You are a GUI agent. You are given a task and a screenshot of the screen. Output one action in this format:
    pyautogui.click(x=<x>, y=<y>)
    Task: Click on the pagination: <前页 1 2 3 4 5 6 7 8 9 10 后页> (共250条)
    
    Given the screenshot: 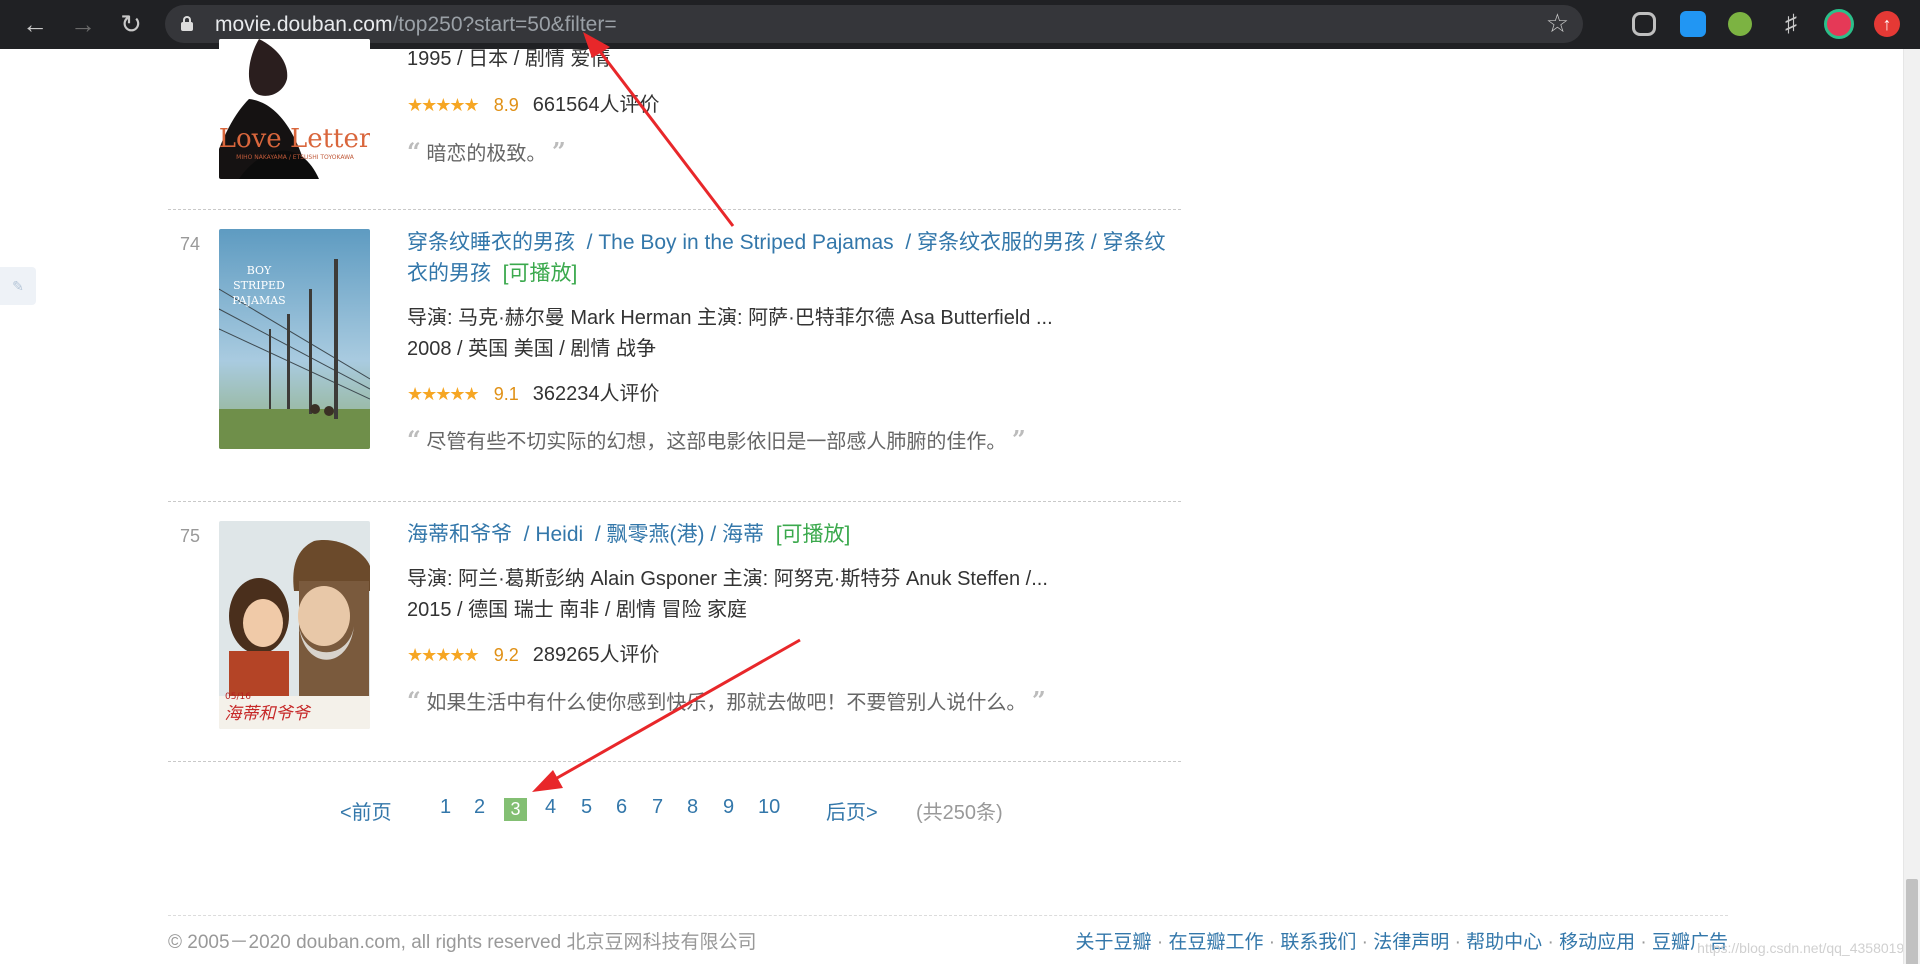 What is the action you would take?
    pyautogui.click(x=550, y=811)
    